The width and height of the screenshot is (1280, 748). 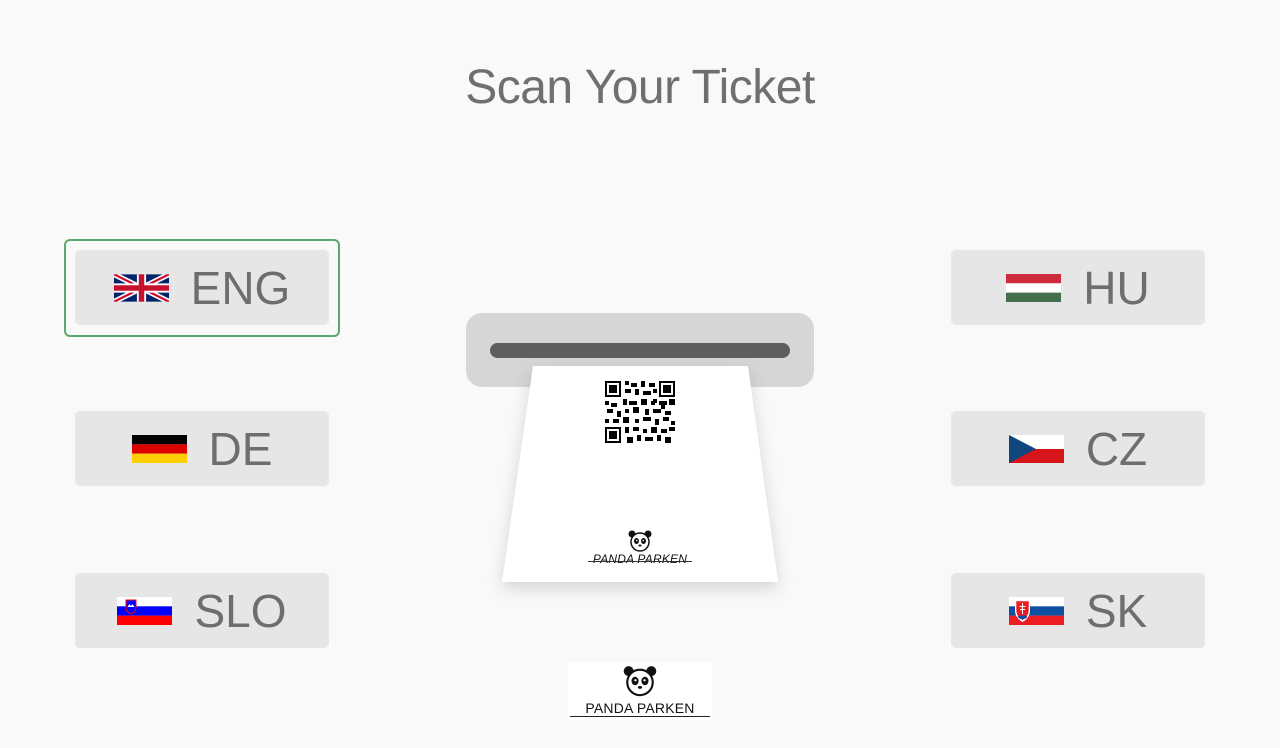 I want to click on germany-flag-icon, so click(x=159, y=448).